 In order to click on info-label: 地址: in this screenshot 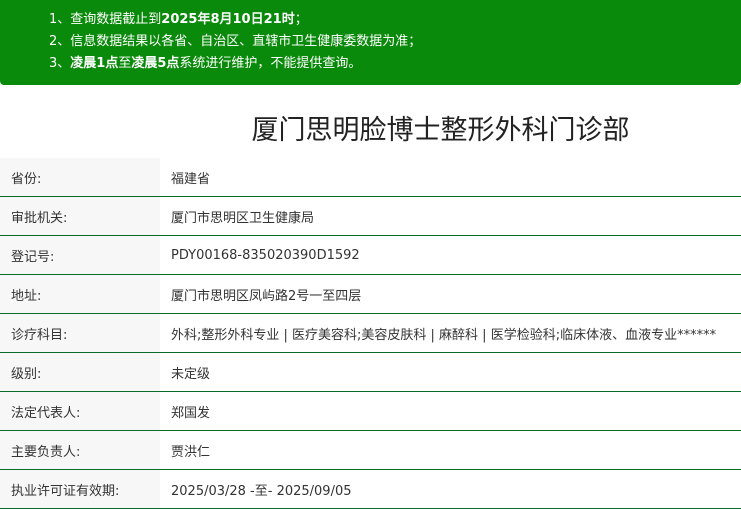, I will do `click(80, 294)`.